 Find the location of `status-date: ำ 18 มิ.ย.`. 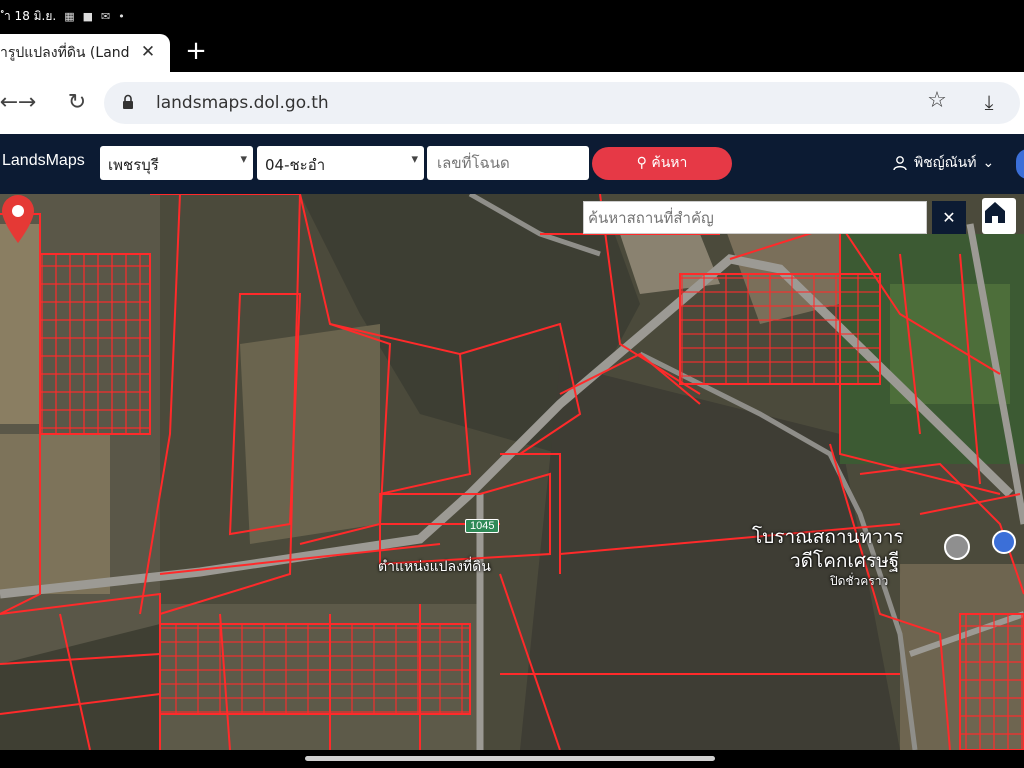

status-date: ำ 18 มิ.ย. is located at coordinates (30, 15).